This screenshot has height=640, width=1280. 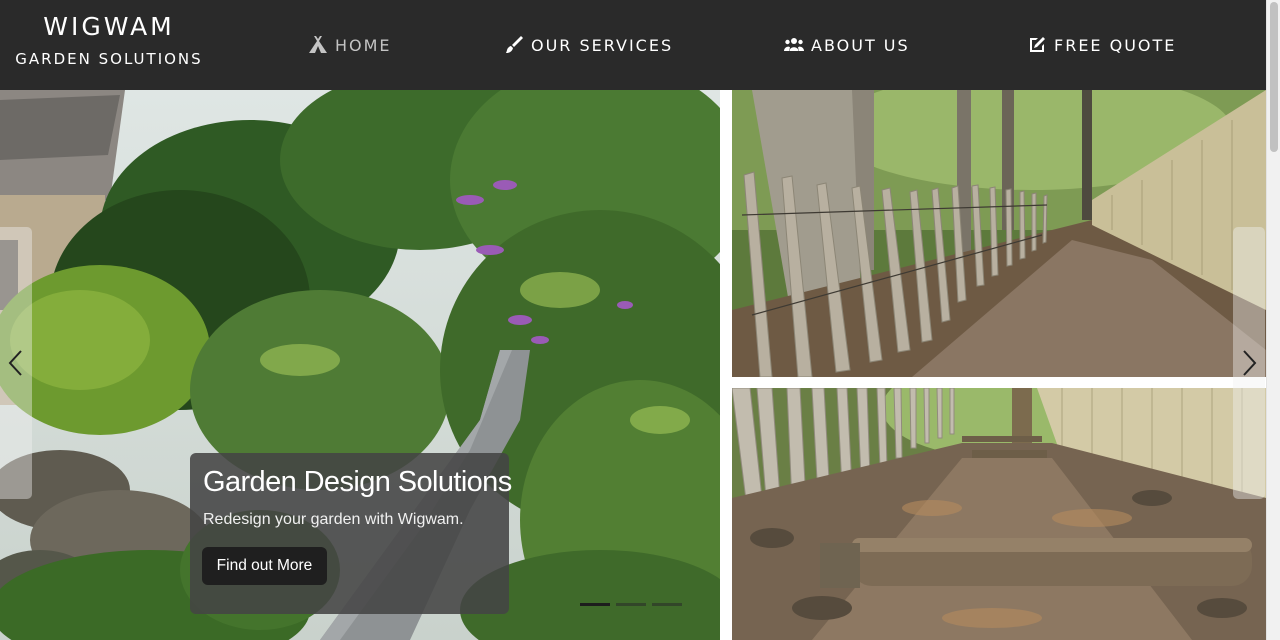 I want to click on chevron-right-icon, so click(x=1250, y=363).